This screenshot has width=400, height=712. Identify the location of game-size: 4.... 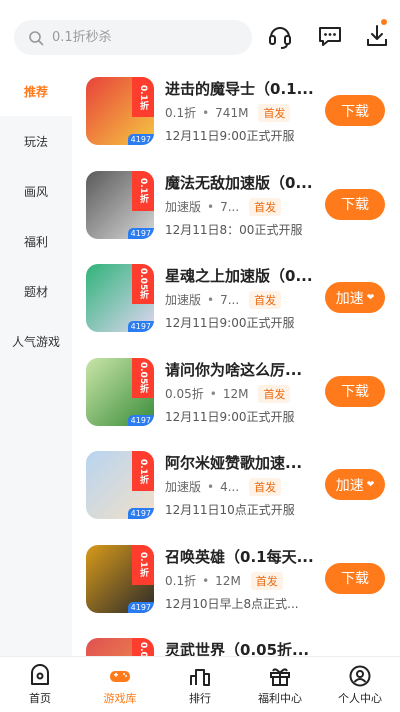
(230, 487).